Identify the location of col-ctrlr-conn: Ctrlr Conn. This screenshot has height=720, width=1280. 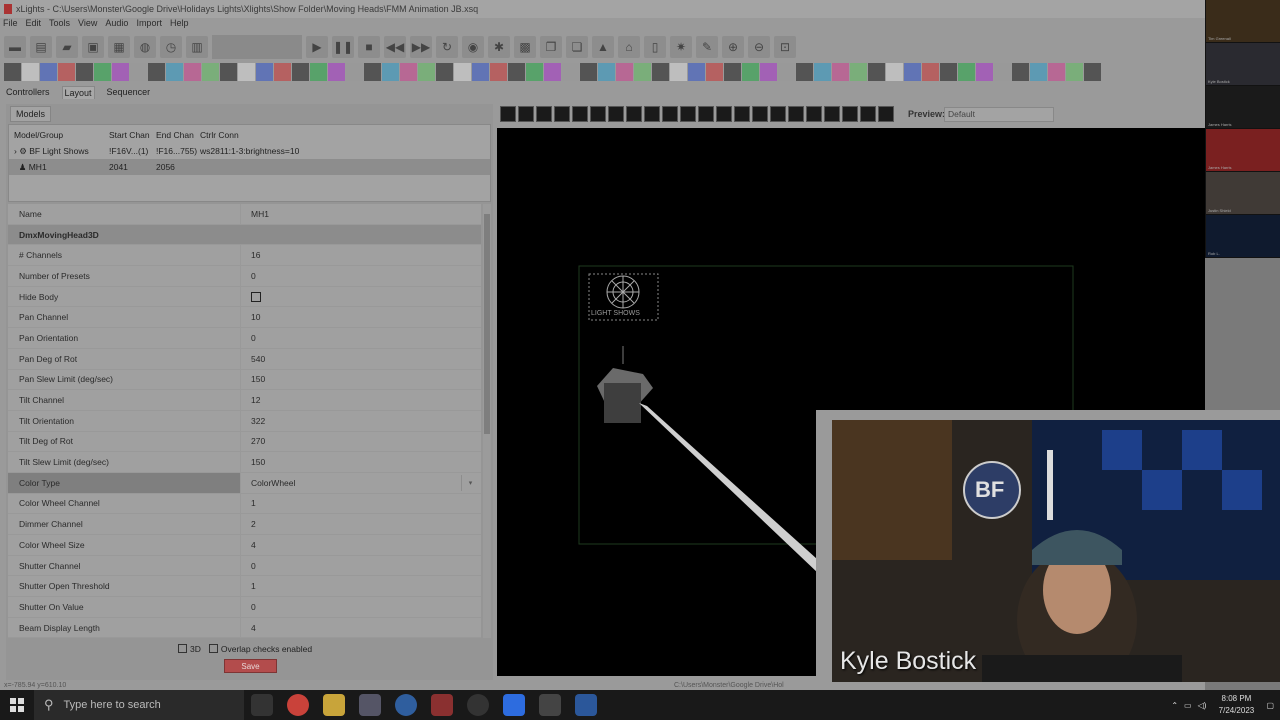
(290, 135).